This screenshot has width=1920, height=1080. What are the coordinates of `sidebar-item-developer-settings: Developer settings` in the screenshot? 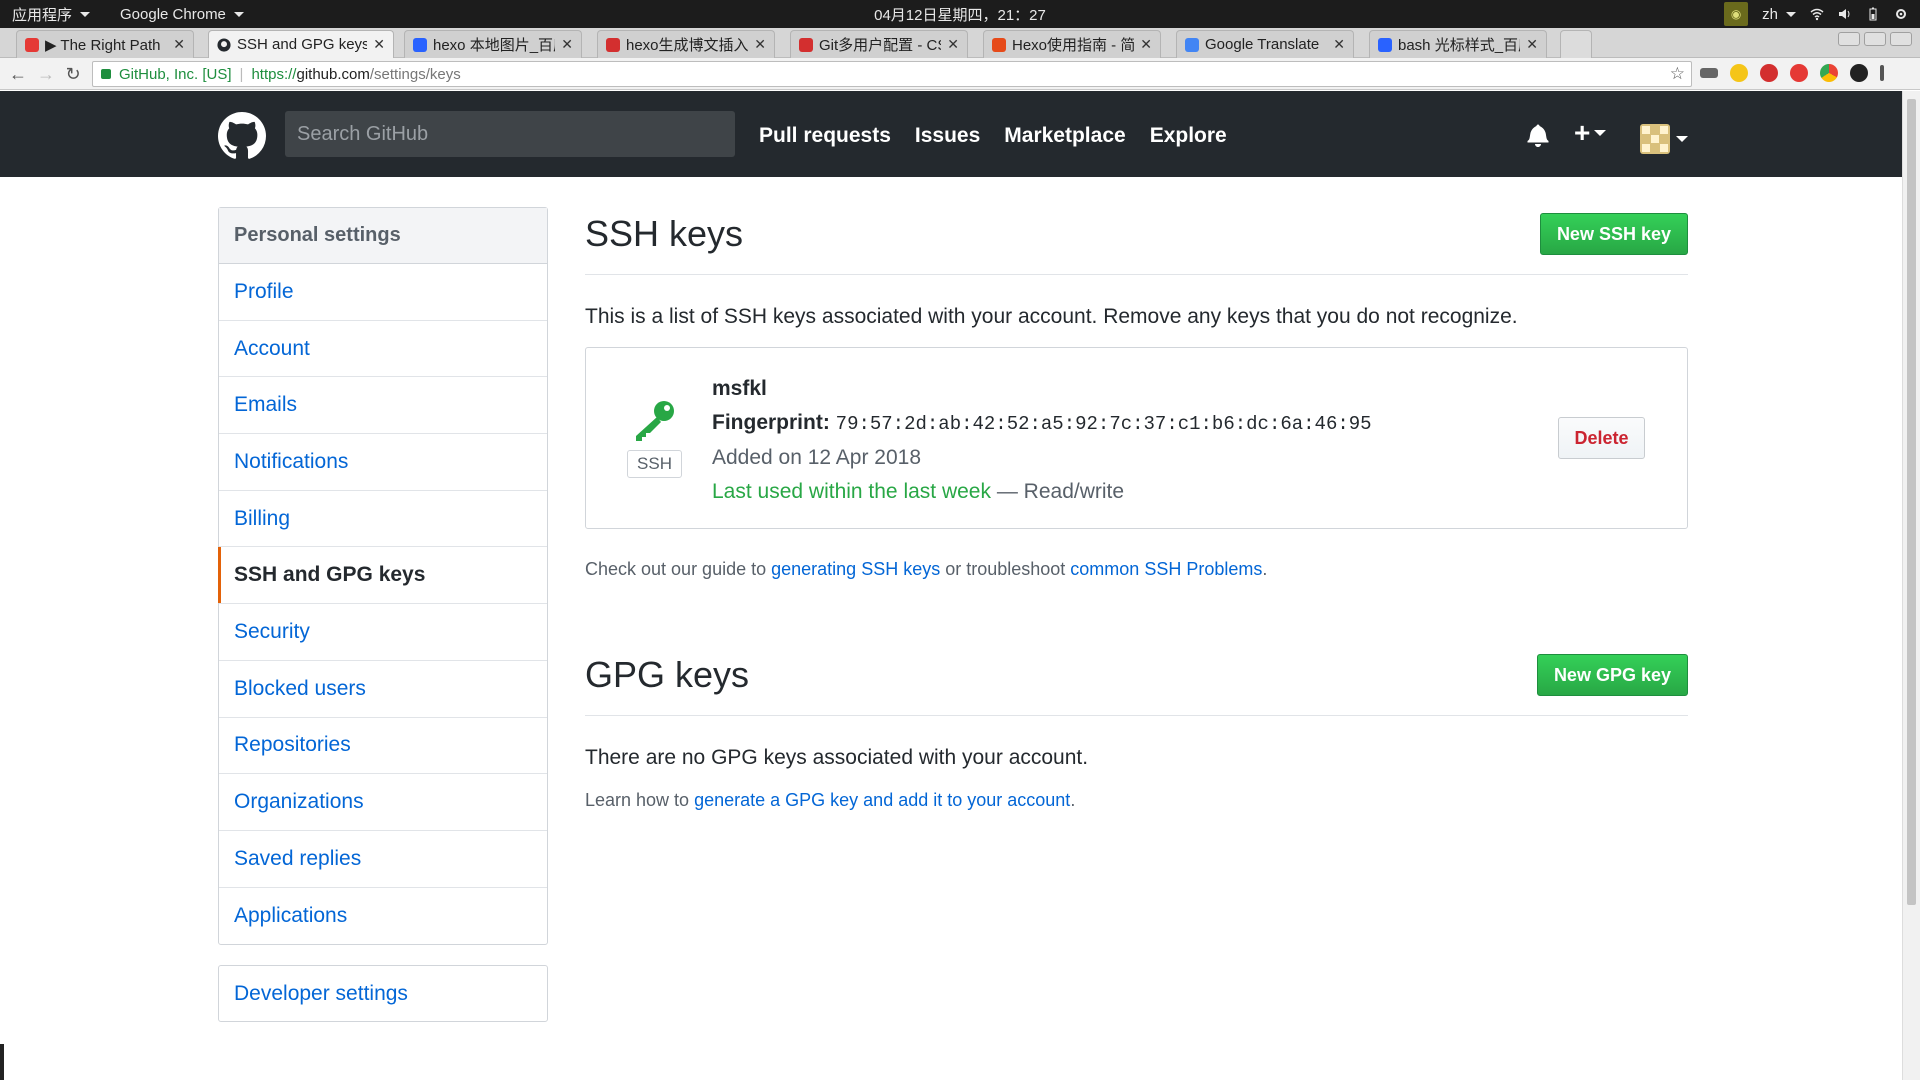 It's located at (383, 993).